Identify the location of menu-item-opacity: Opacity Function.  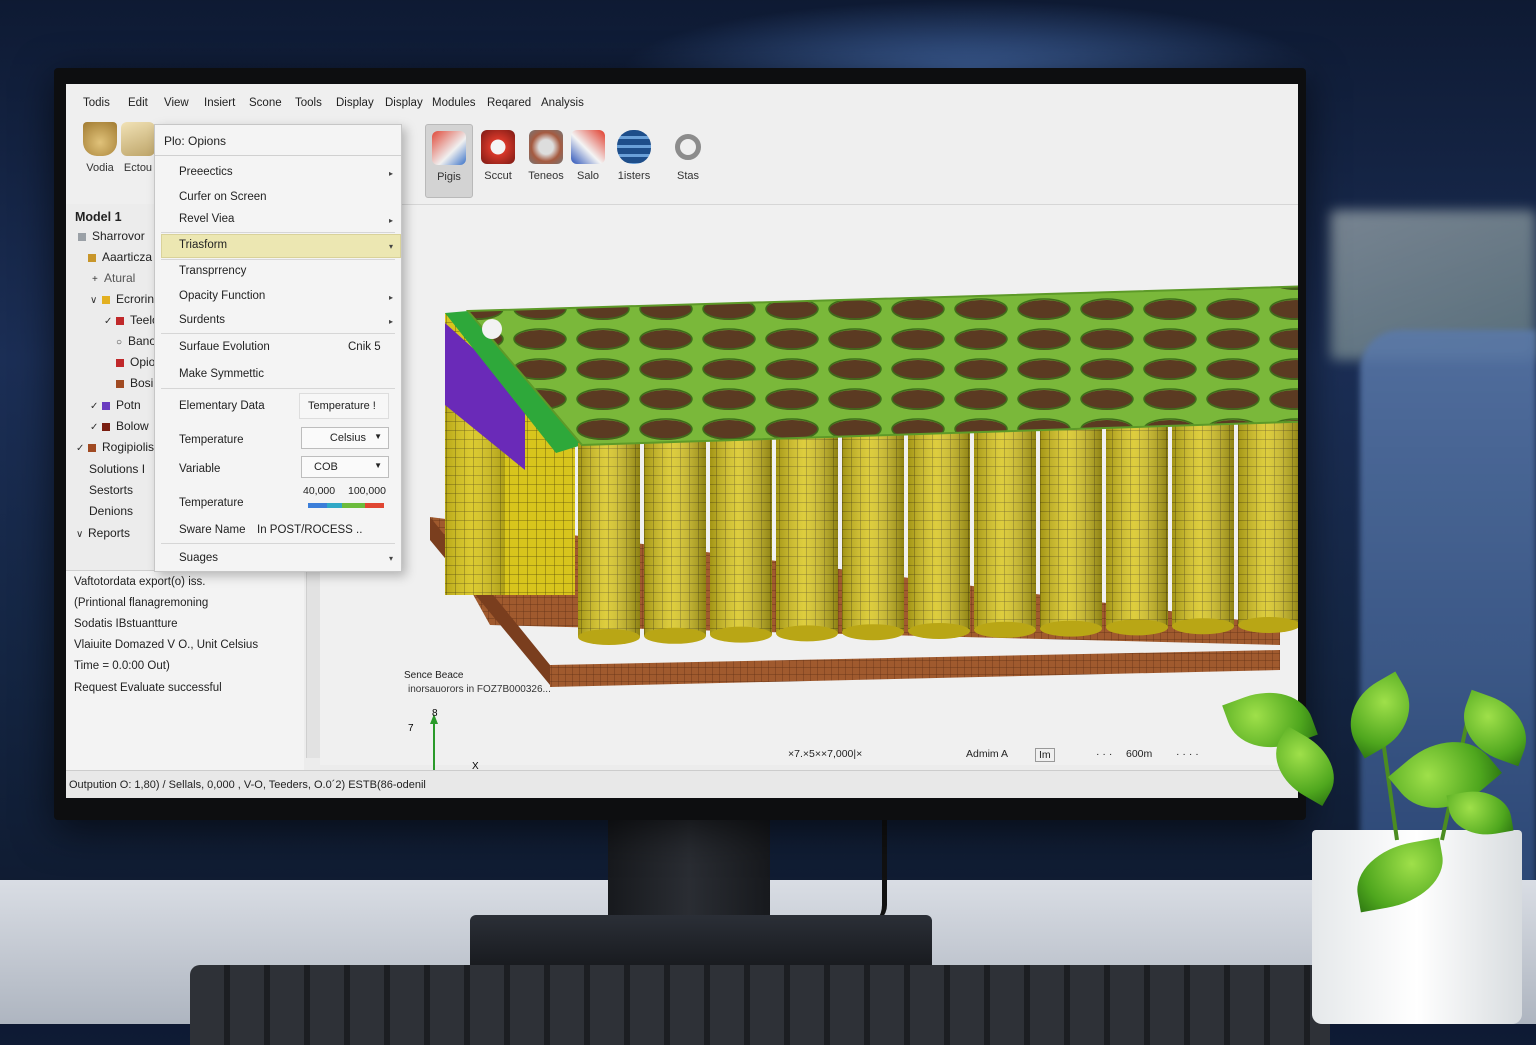
(222, 296).